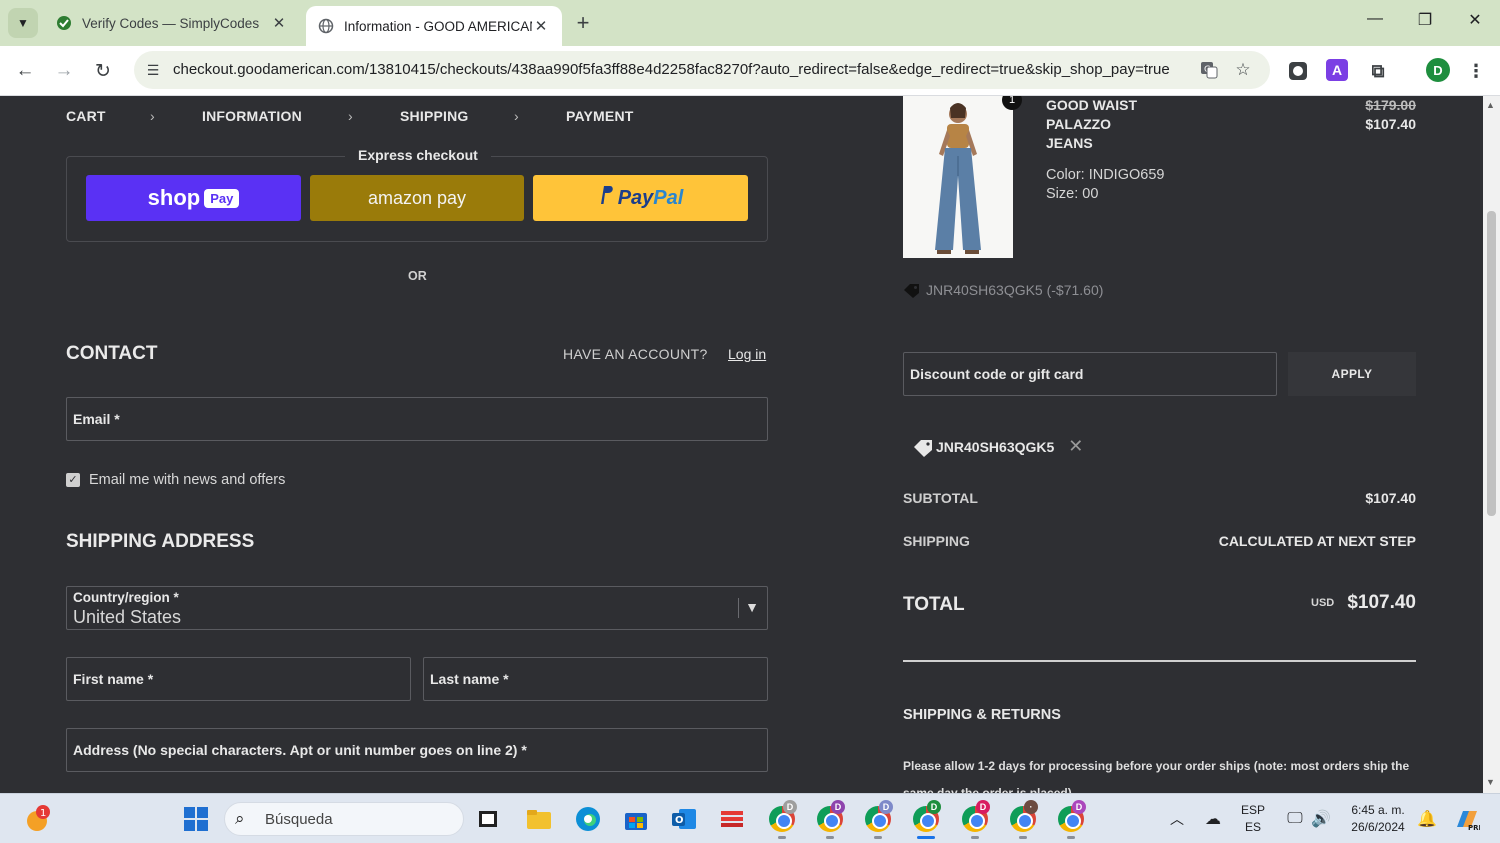 Image resolution: width=1500 pixels, height=843 pixels. Describe the element at coordinates (1003, 290) in the screenshot. I see `line-discount: JNR40SH63QGK5 (-$71.60)` at that location.